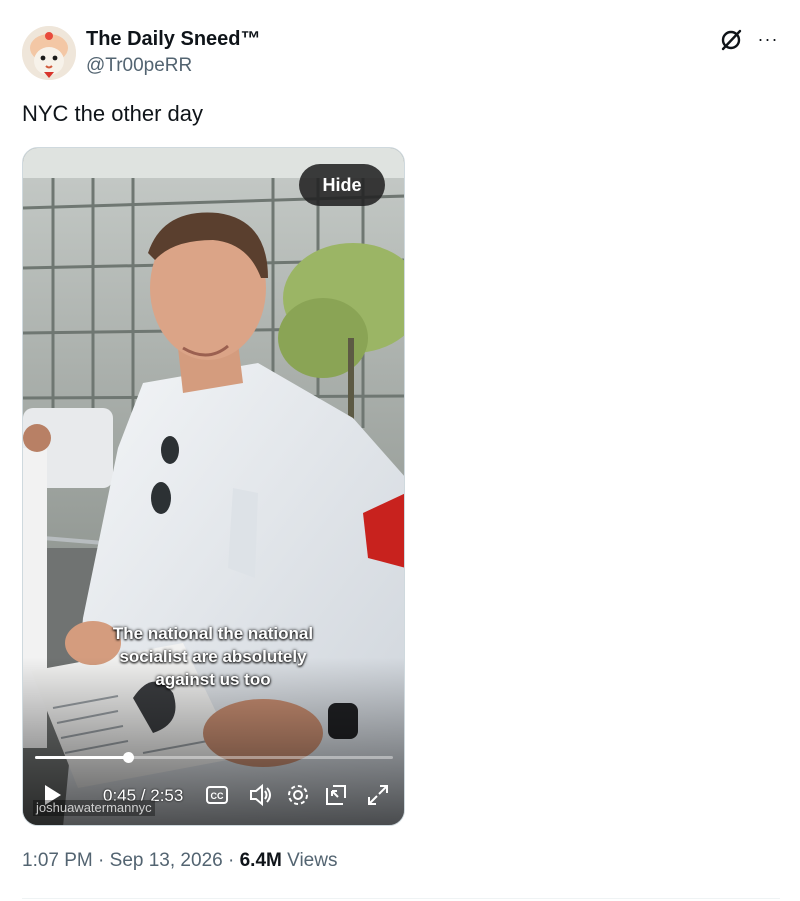  I want to click on video-progress-handle, so click(129, 757).